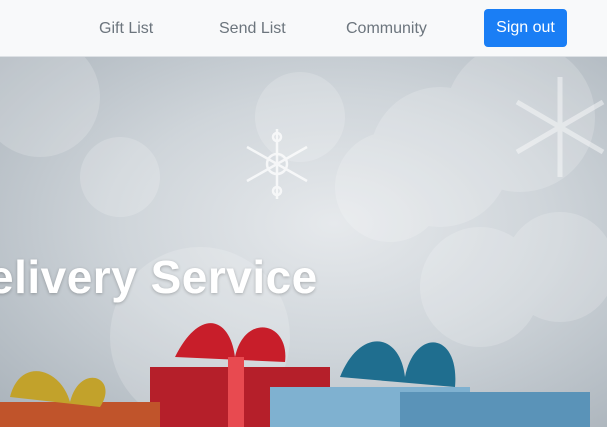  I want to click on hero-title: elivery Service, so click(159, 277).